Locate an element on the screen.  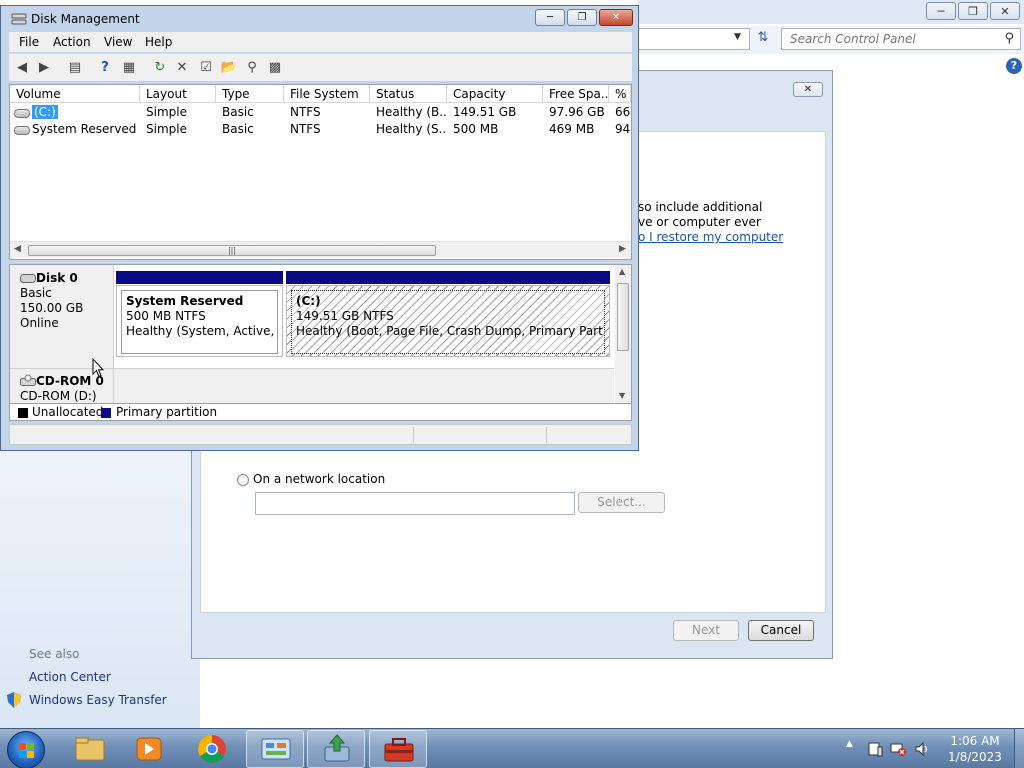
disk-size: 150.00 GB is located at coordinates (52, 308).